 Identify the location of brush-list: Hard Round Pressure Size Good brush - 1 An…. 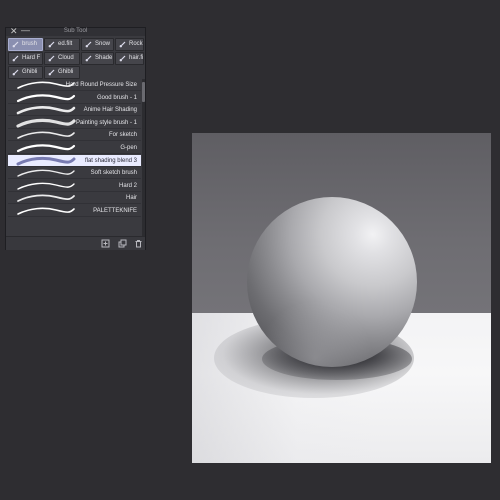
(74, 169).